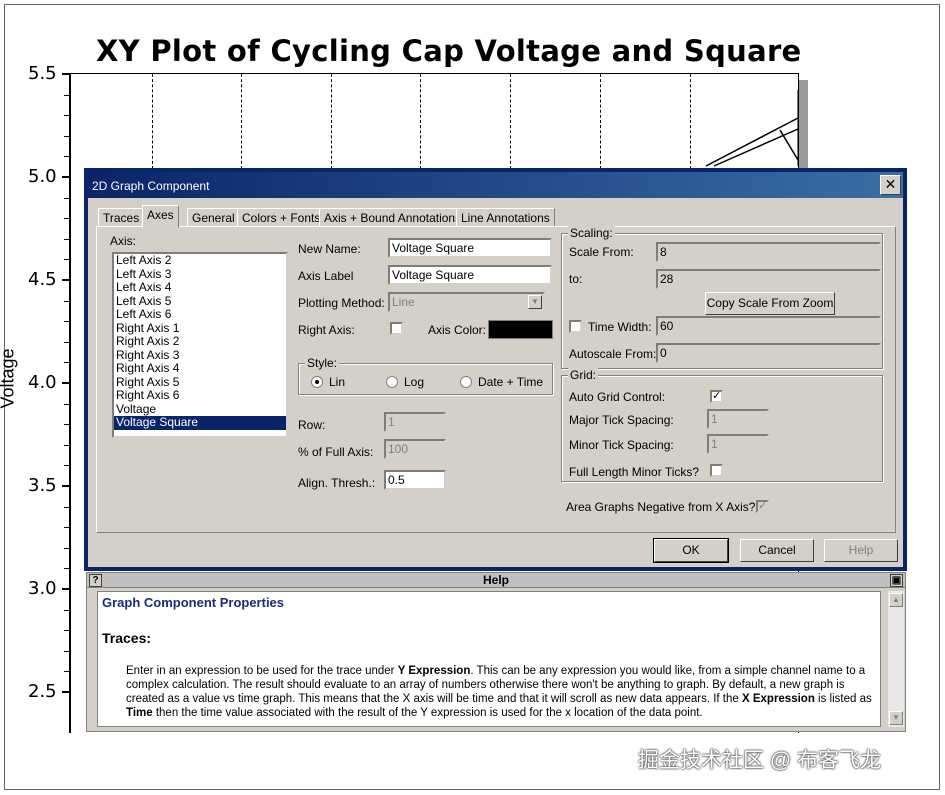 Image resolution: width=945 pixels, height=795 pixels. Describe the element at coordinates (768, 252) in the screenshot. I see `scale-from-input: 8` at that location.